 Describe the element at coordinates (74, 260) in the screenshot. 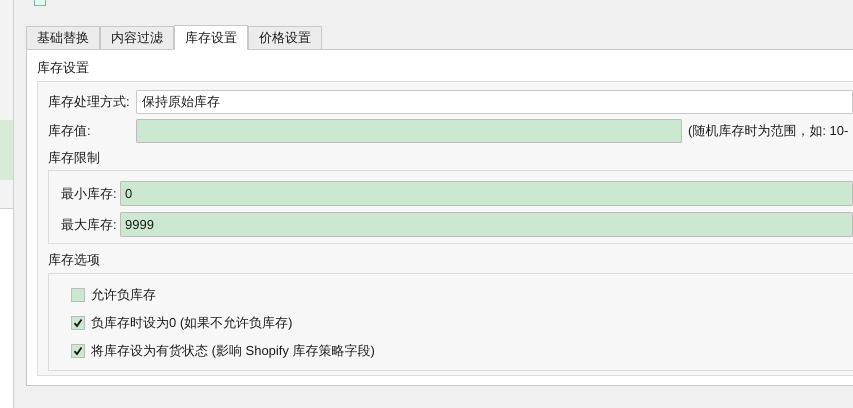

I see `group-title: 库存选项` at that location.